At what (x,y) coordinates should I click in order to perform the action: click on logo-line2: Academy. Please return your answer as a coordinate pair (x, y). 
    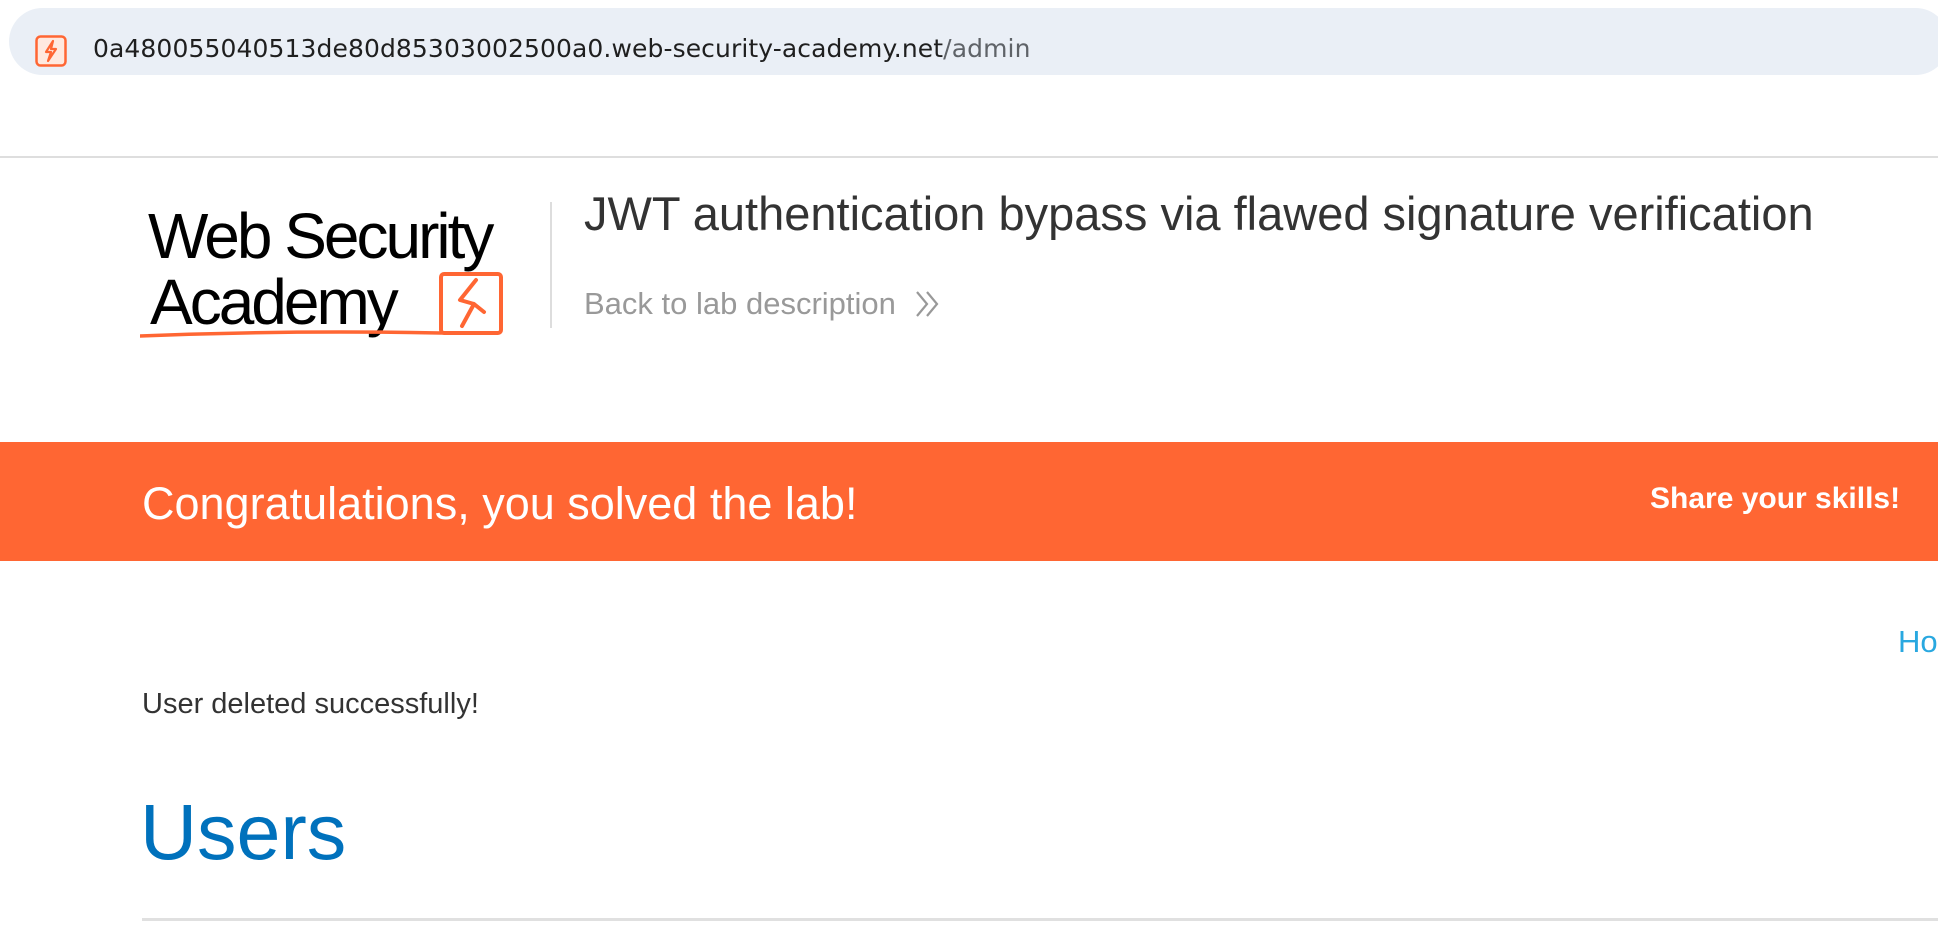
    Looking at the image, I should click on (274, 302).